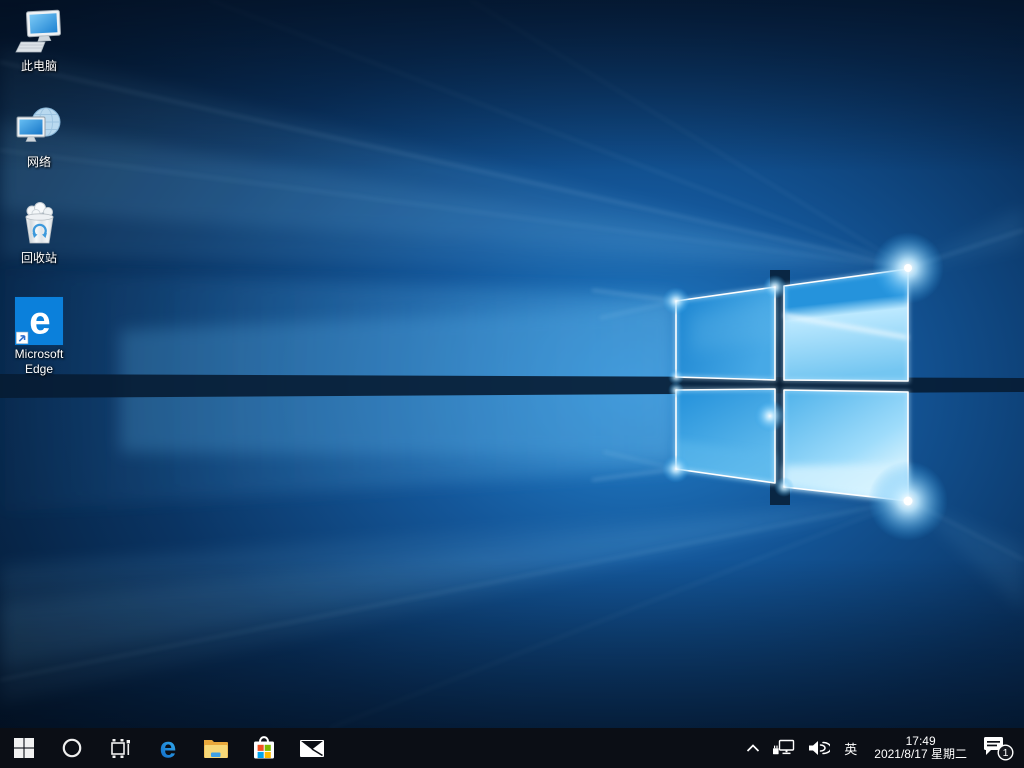 The image size is (1024, 768). I want to click on tray-date: 2021/8/17 星期二, so click(920, 754).